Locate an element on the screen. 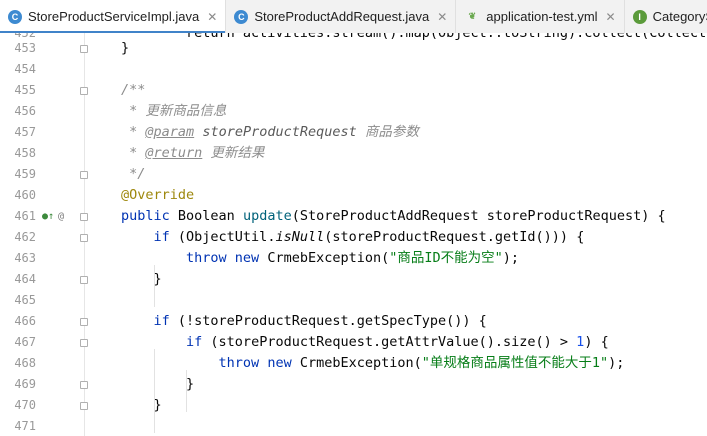  line-number: 456 is located at coordinates (25, 111).